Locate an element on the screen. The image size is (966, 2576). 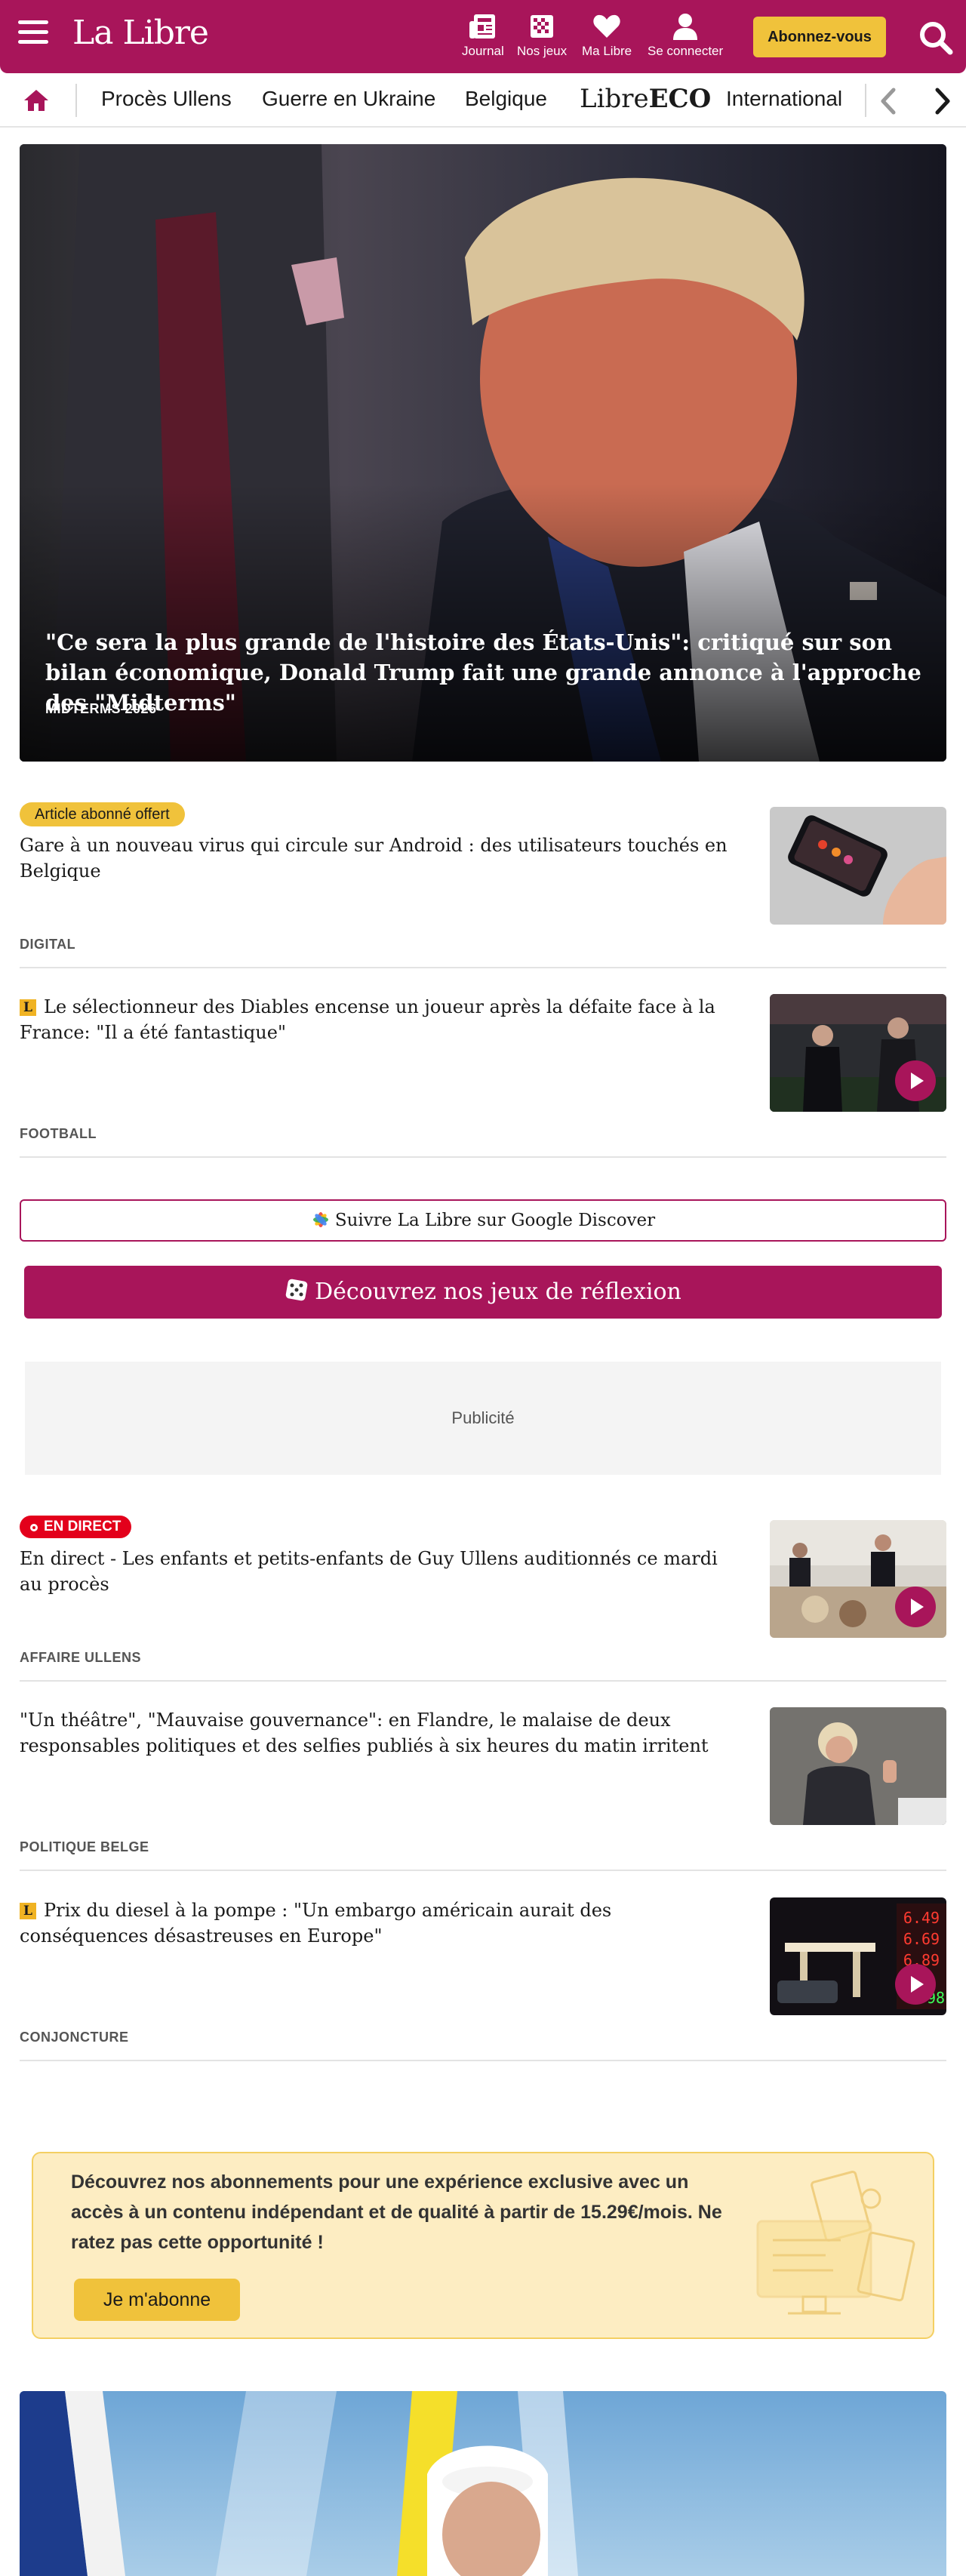
user-icon is located at coordinates (685, 27).